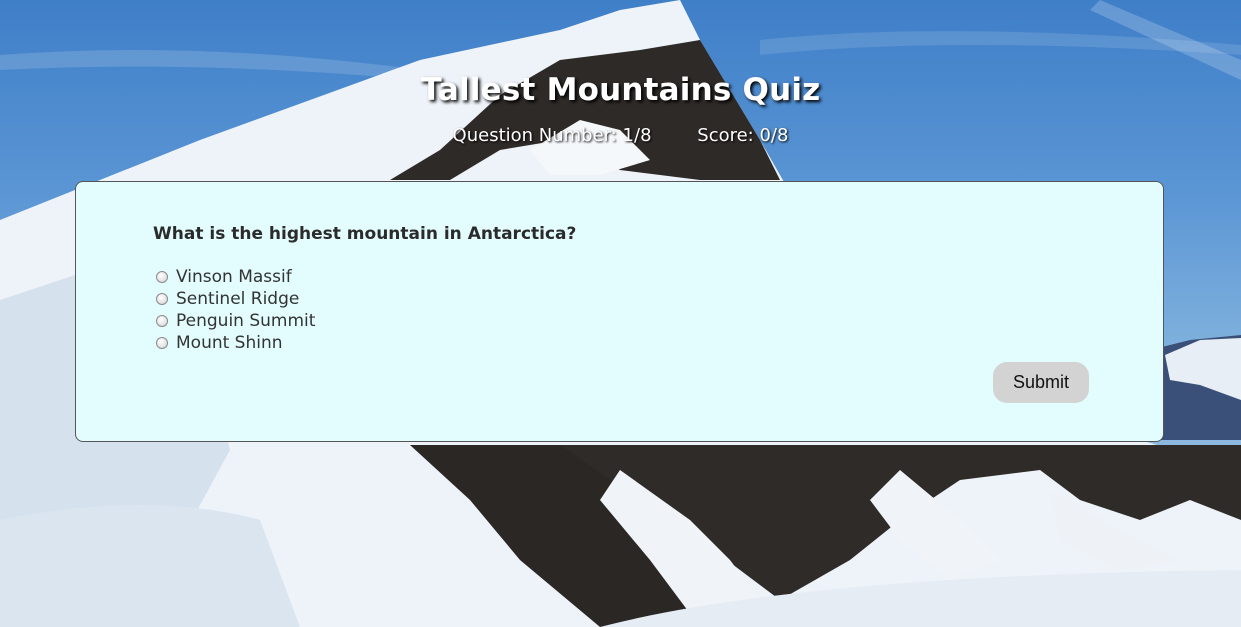 Image resolution: width=1241 pixels, height=627 pixels. Describe the element at coordinates (620, 90) in the screenshot. I see `page-title: Tallest Mountains Quiz` at that location.